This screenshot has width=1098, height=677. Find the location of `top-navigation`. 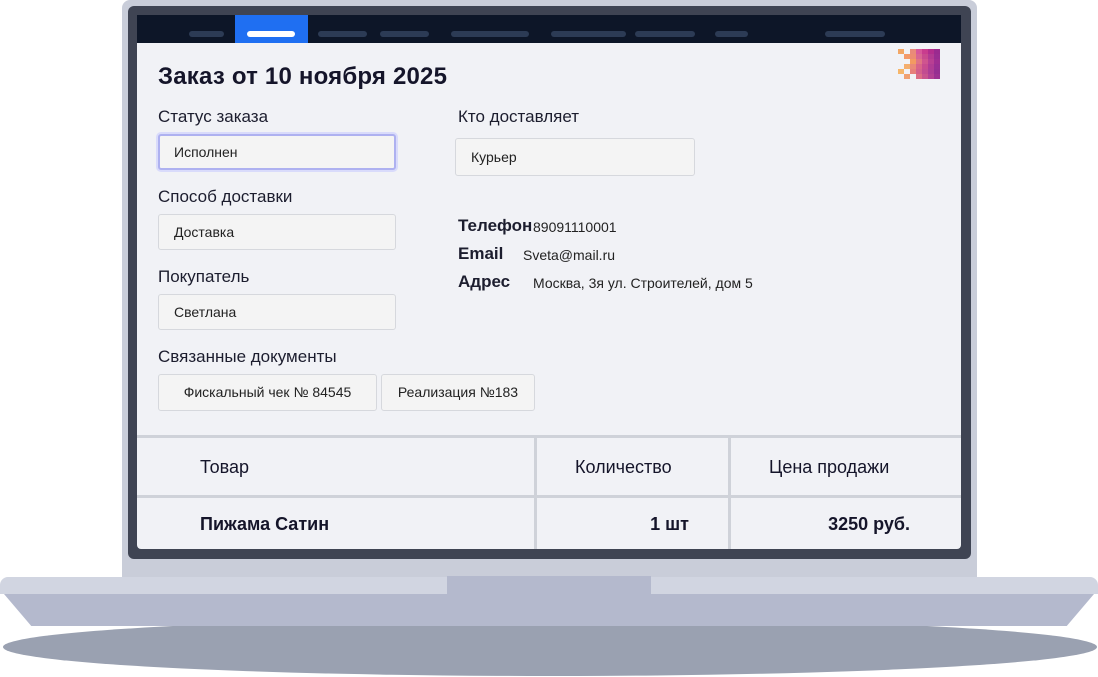

top-navigation is located at coordinates (549, 29).